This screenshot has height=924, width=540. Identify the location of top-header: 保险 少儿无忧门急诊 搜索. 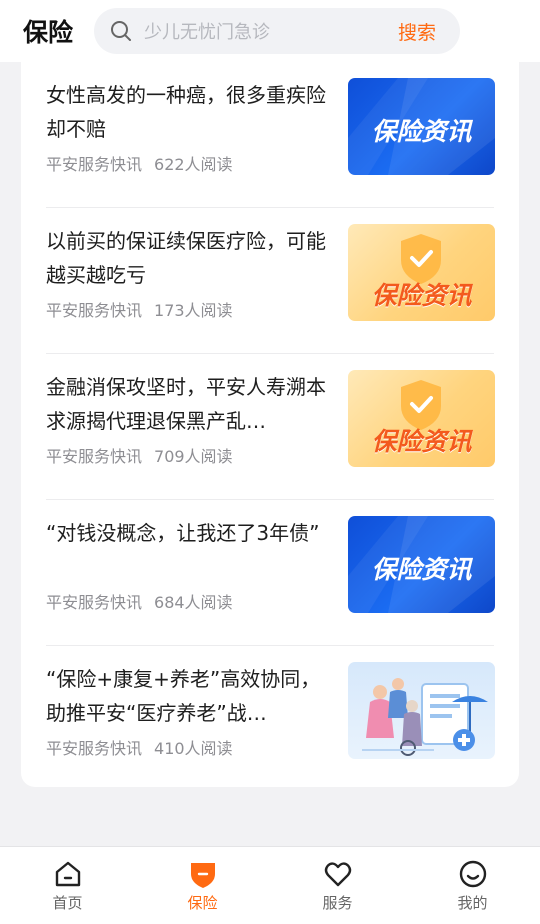
(270, 31).